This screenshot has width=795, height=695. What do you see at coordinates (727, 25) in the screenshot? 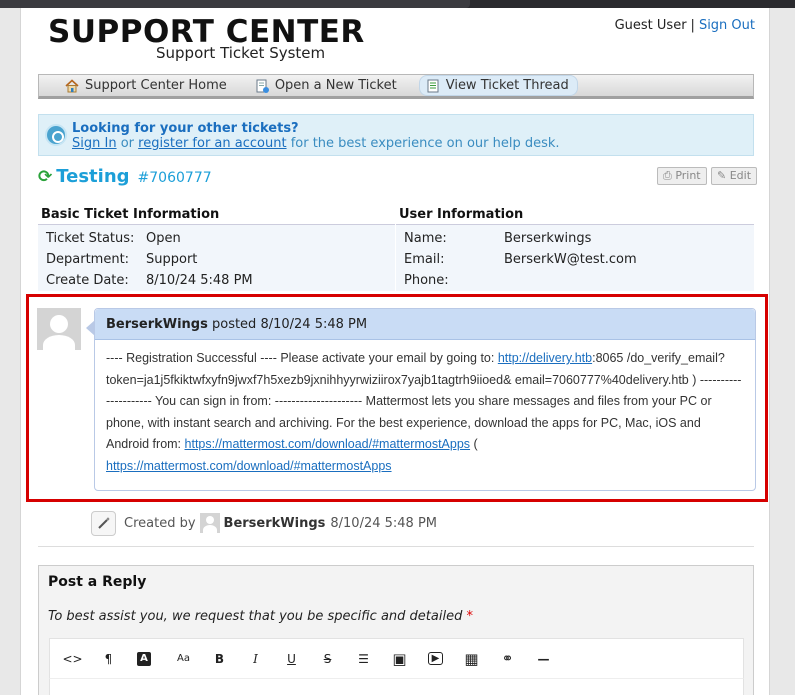
I see `sign-out-link: Sign Out` at bounding box center [727, 25].